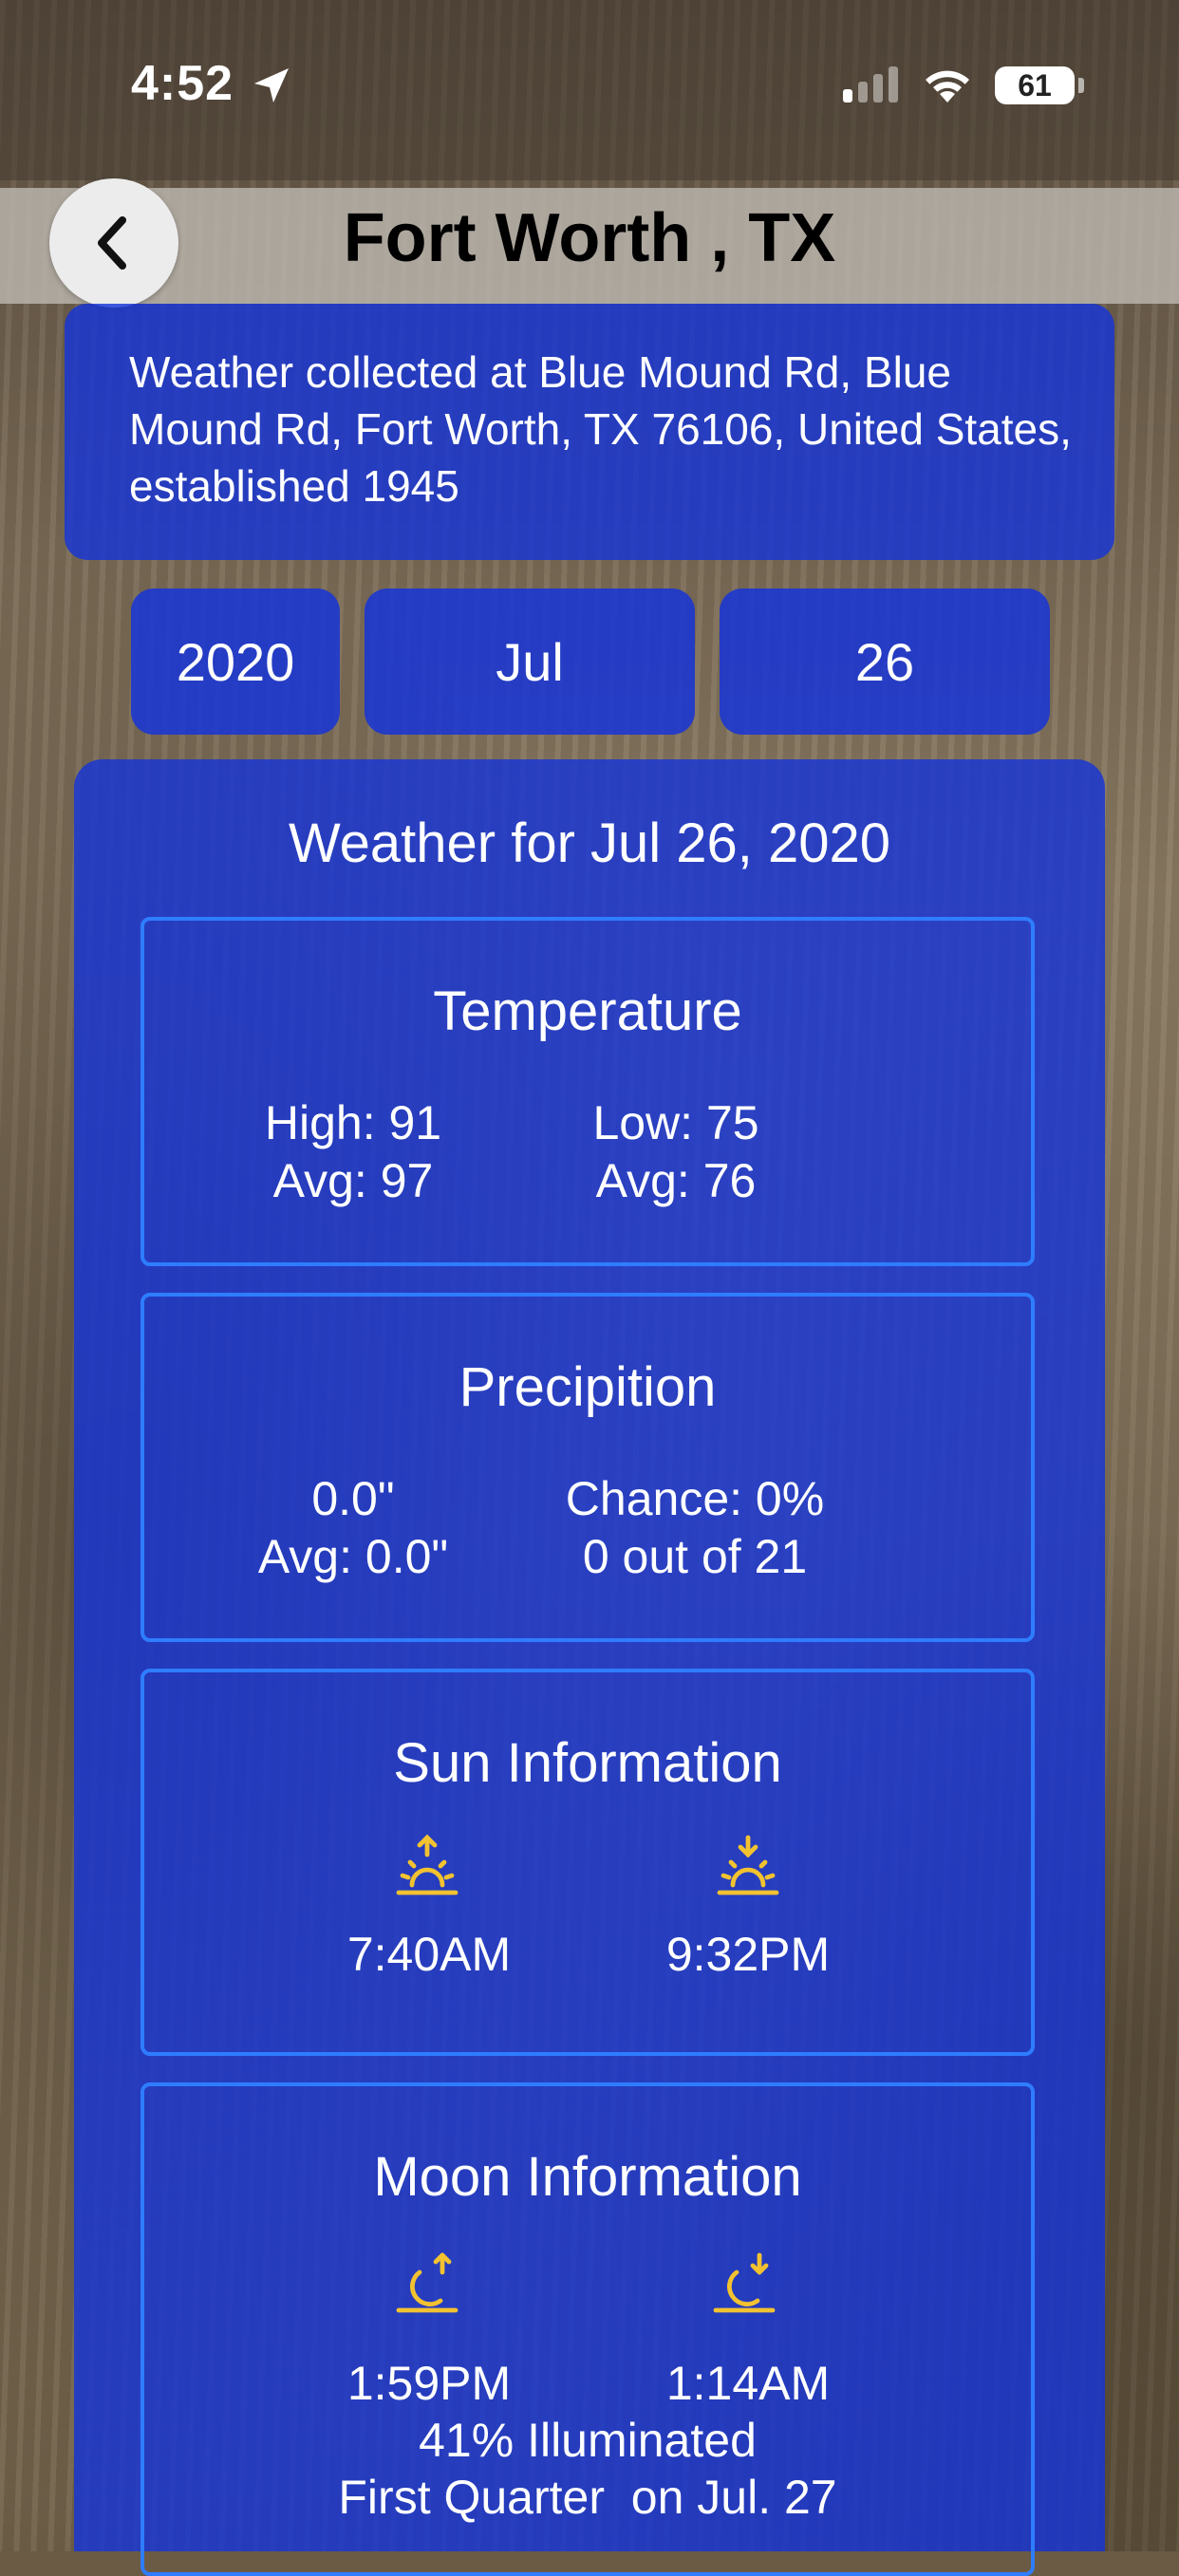  What do you see at coordinates (695, 1557) in the screenshot?
I see `precipitation-history: 0 out of 21` at bounding box center [695, 1557].